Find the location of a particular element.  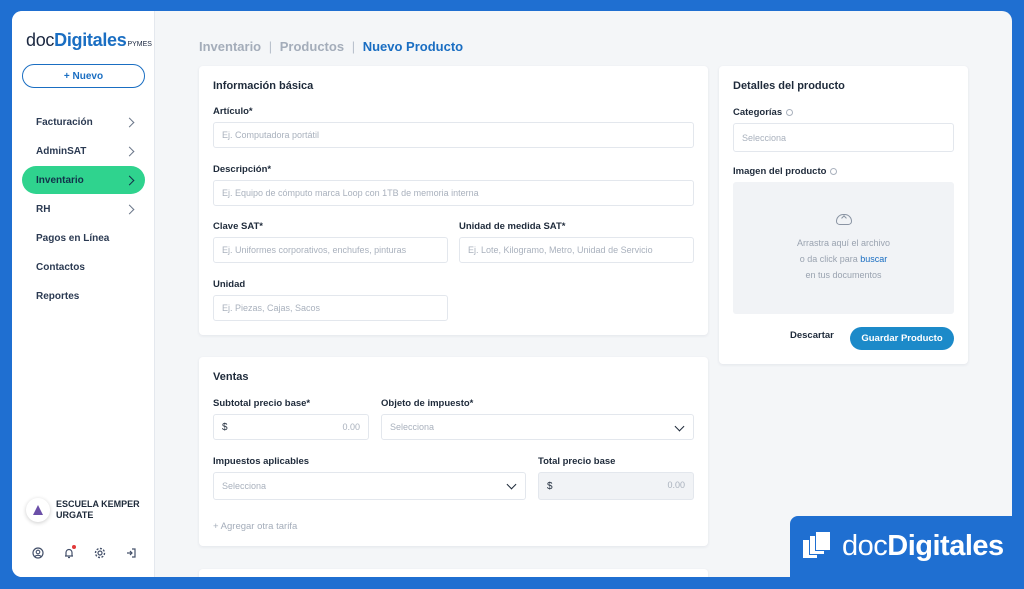

subtotal-label: Subtotal precio base* is located at coordinates (262, 403).